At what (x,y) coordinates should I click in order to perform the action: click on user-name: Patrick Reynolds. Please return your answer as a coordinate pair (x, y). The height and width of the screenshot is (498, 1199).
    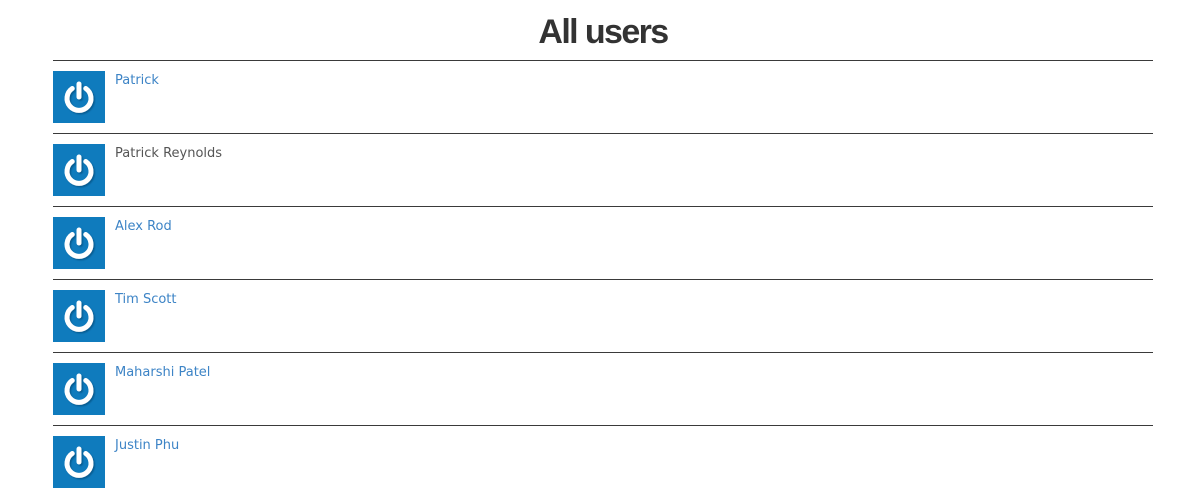
    Looking at the image, I should click on (169, 153).